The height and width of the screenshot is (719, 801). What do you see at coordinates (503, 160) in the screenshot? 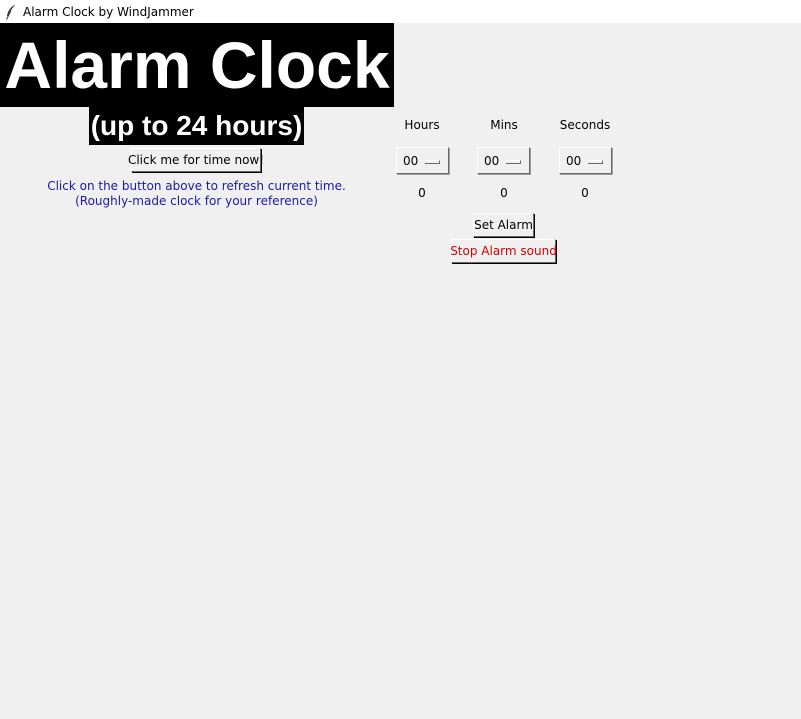
I see `mins-dropdown: 00` at bounding box center [503, 160].